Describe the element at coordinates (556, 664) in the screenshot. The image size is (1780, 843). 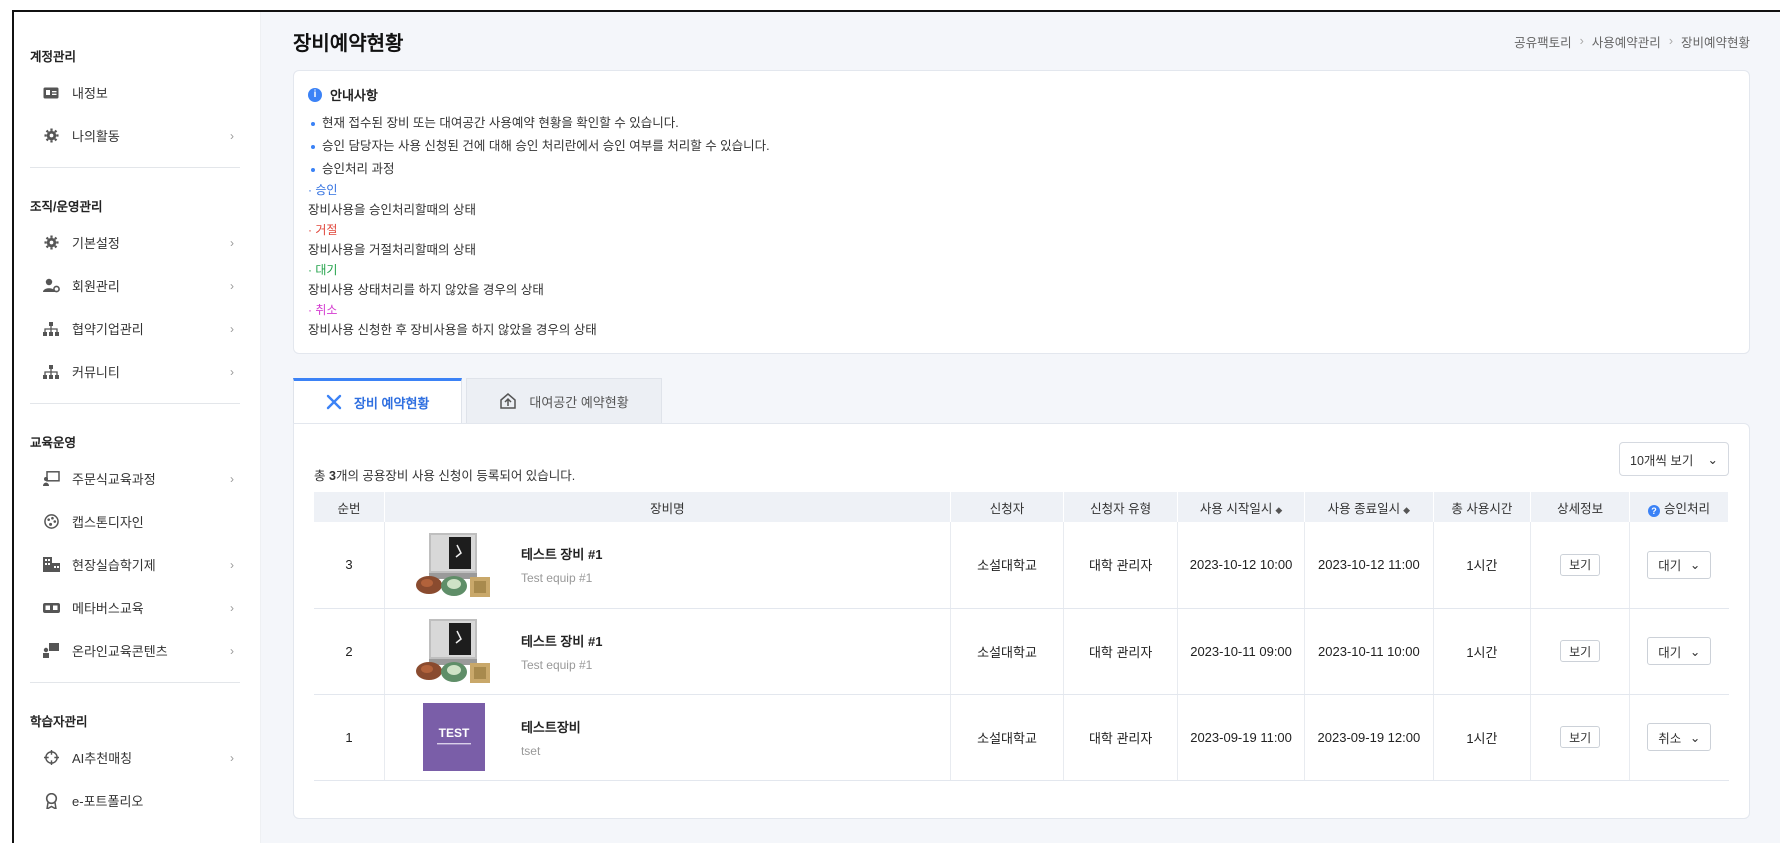
I see `equipment-subtitle: Test equip #1` at that location.